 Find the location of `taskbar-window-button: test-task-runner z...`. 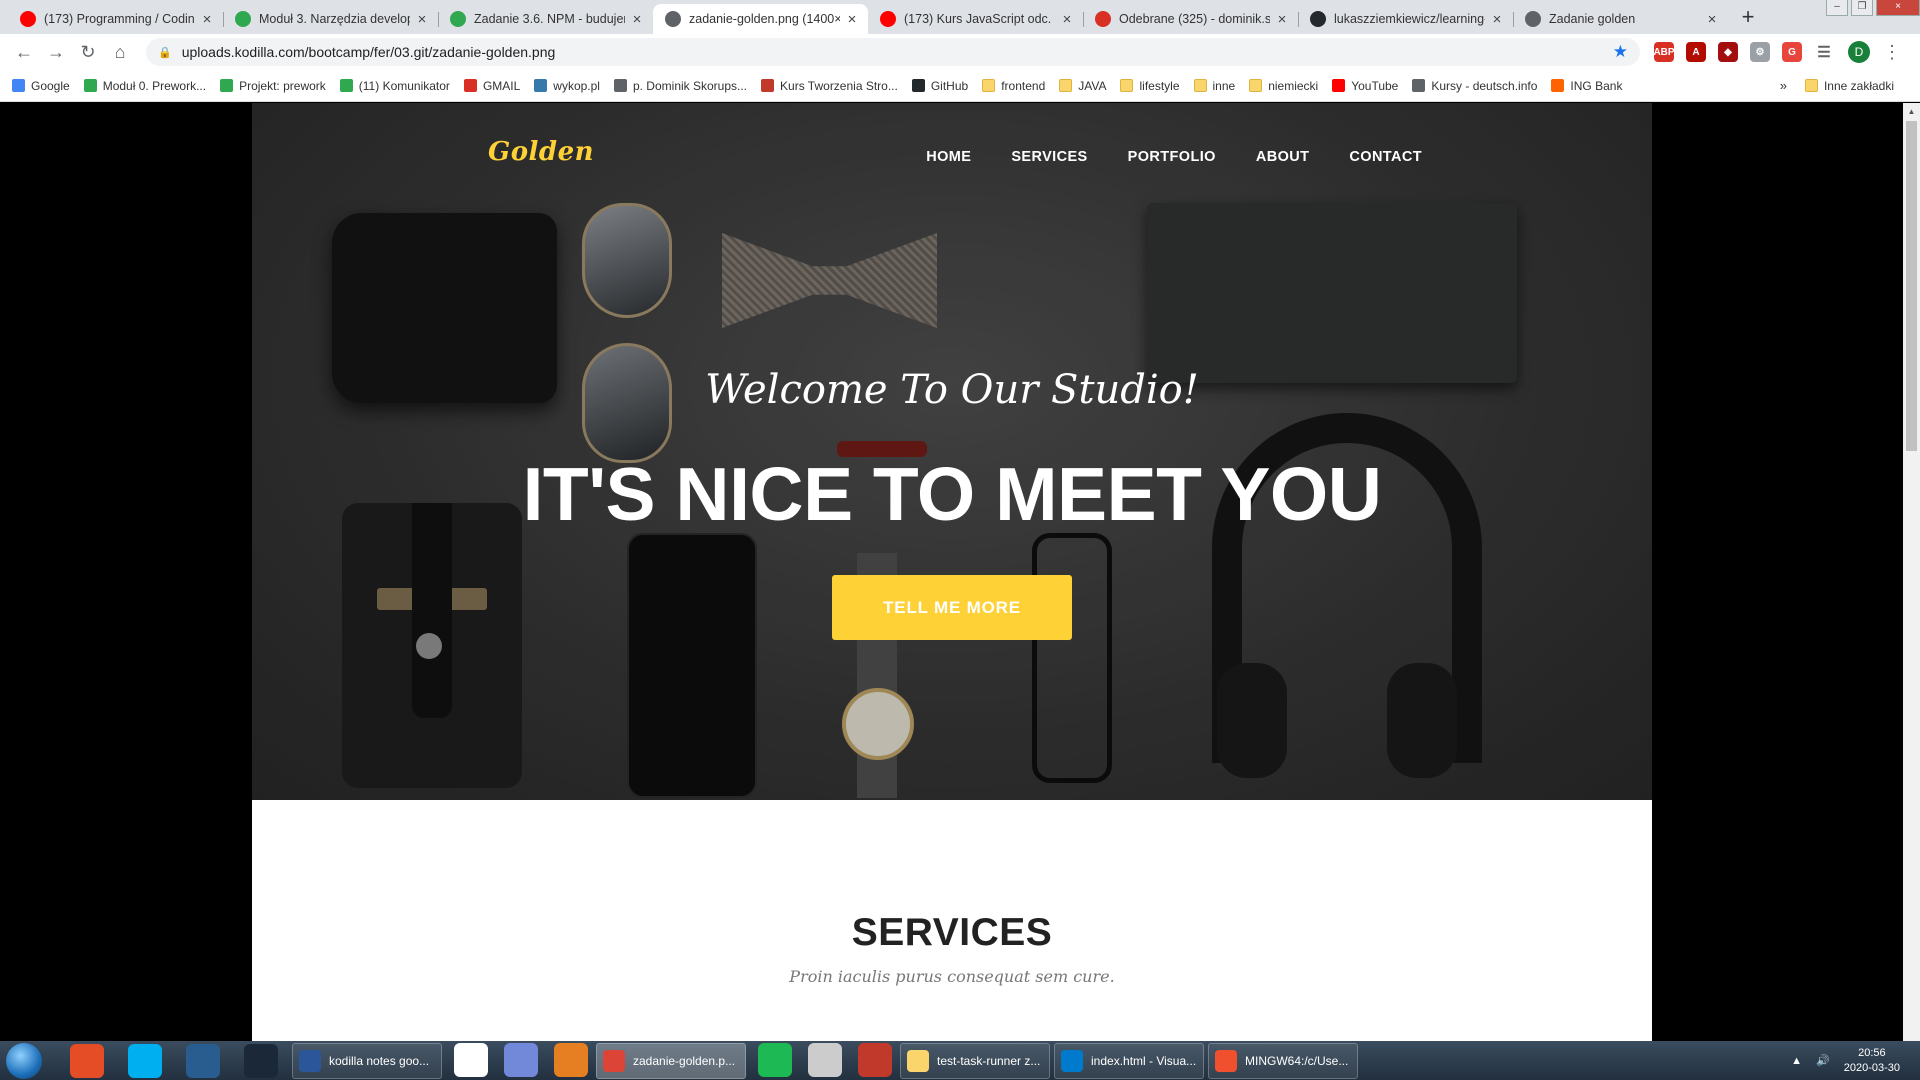

taskbar-window-button: test-task-runner z... is located at coordinates (975, 1060).